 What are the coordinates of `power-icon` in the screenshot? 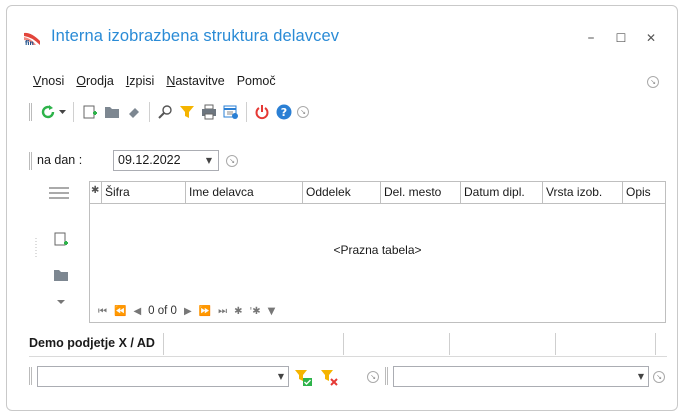 It's located at (262, 112).